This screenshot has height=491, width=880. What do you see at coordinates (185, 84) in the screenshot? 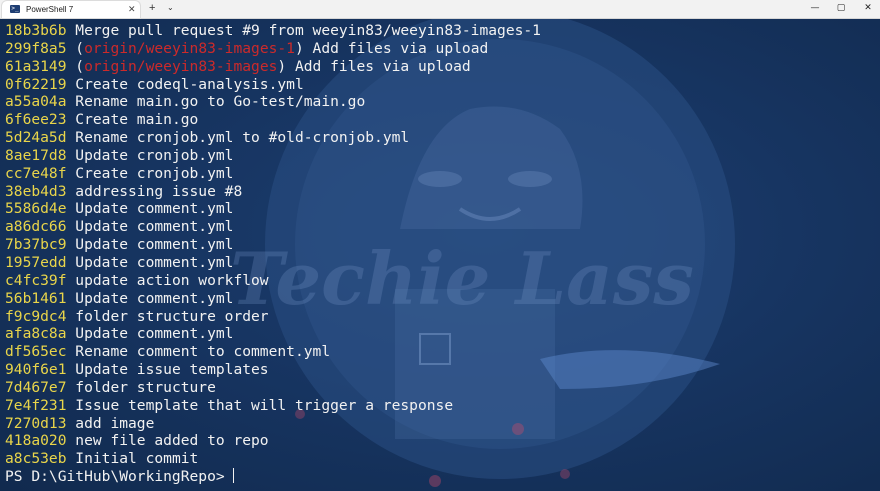
I see `commit-message: Create codeql-analysis.yml` at bounding box center [185, 84].